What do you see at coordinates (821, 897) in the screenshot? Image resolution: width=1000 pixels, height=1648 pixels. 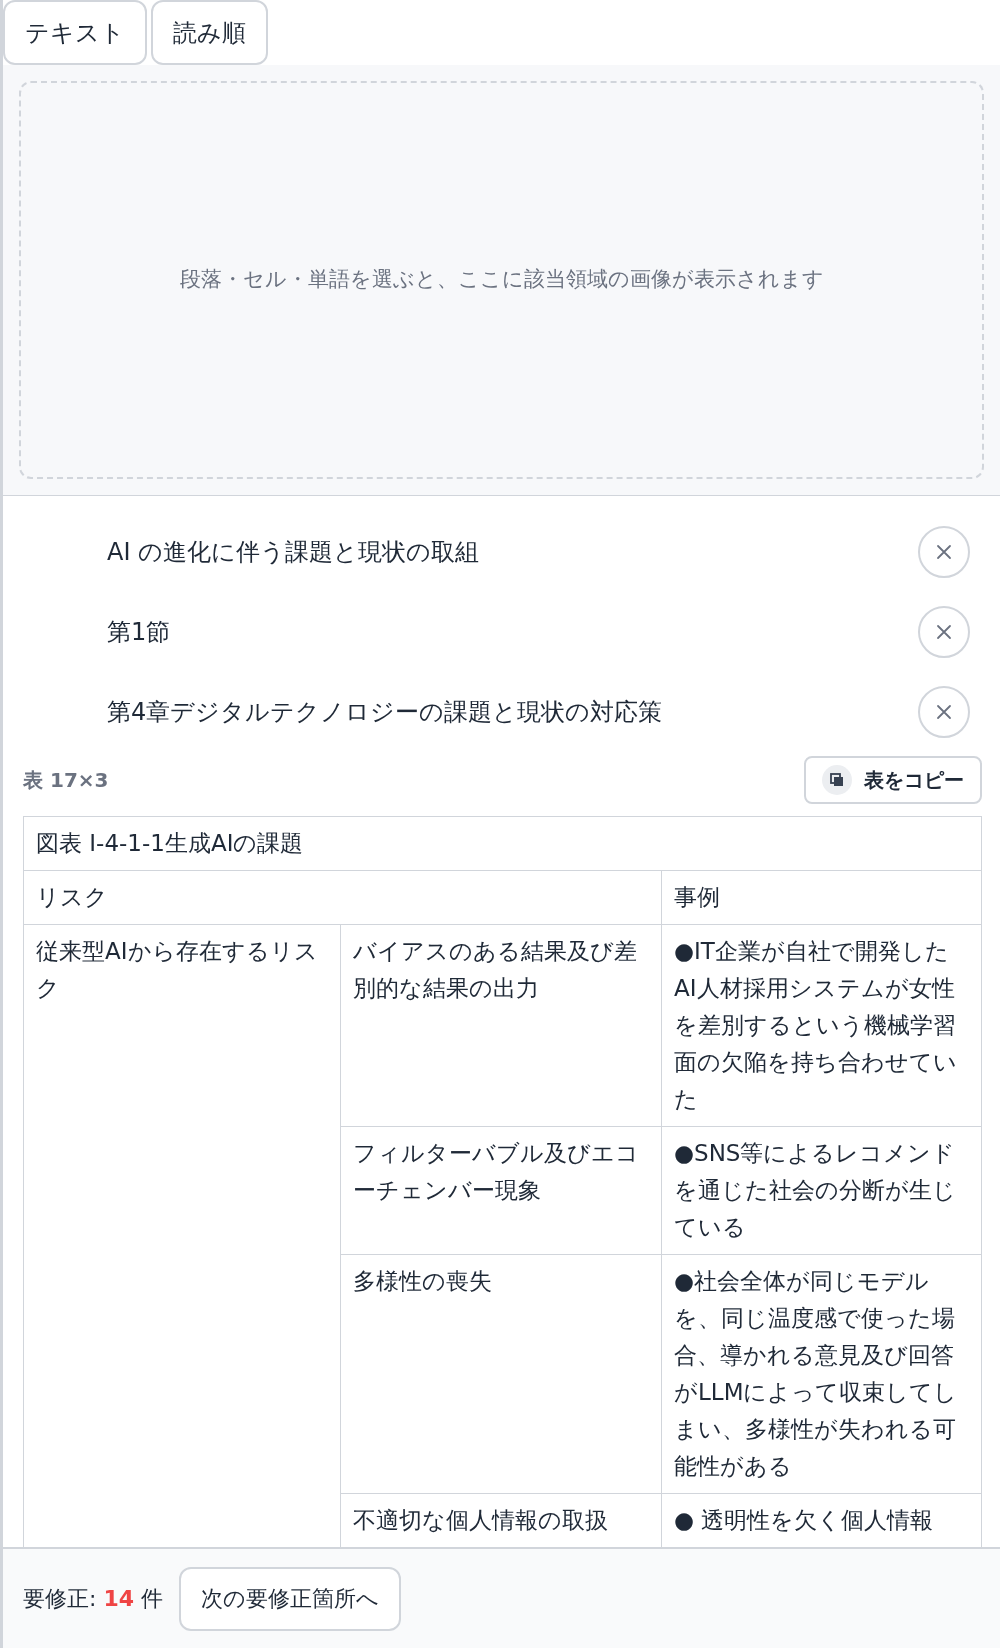 I see `table-cell: 事例` at bounding box center [821, 897].